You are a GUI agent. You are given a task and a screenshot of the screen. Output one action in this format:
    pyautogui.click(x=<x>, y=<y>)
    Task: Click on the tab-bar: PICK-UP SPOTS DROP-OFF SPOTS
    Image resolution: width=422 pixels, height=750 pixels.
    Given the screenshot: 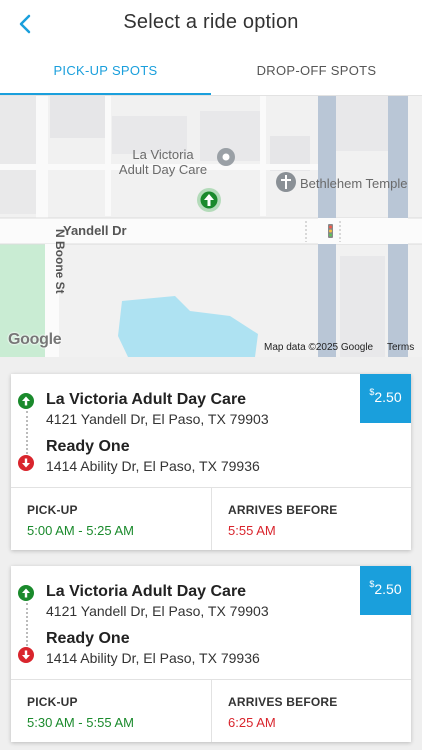 What is the action you would take?
    pyautogui.click(x=211, y=72)
    